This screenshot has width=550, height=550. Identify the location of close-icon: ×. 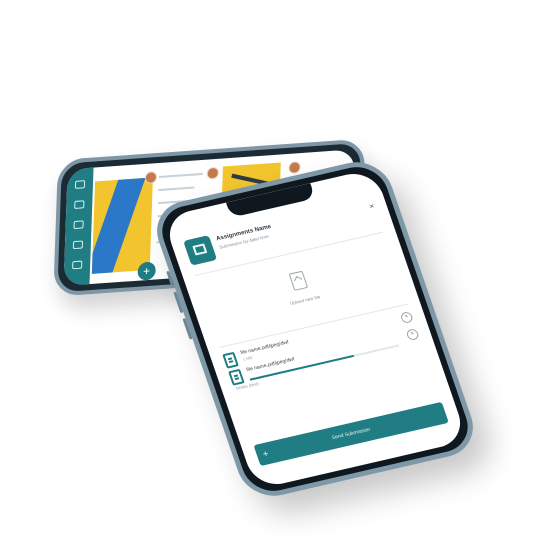
(372, 206).